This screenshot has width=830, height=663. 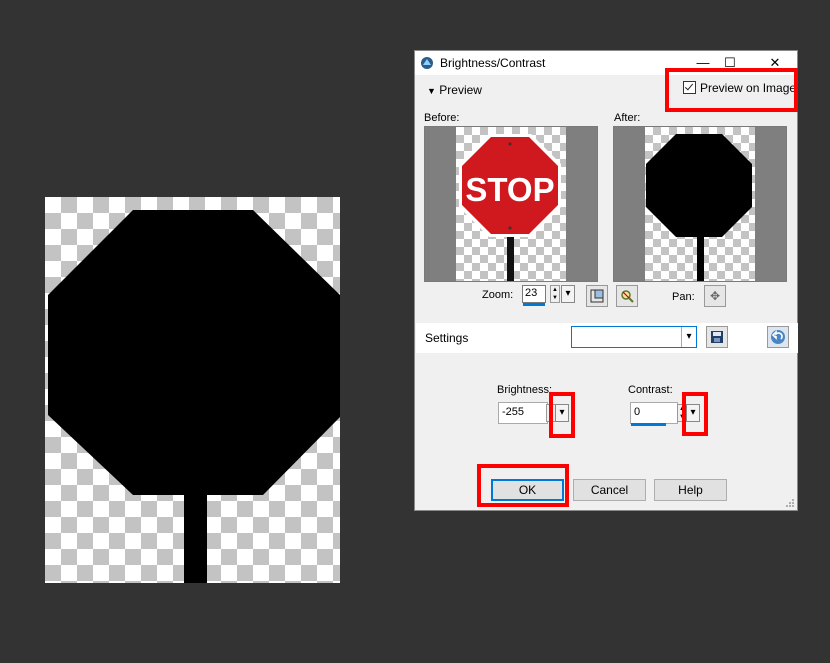 What do you see at coordinates (627, 118) in the screenshot?
I see `after-label: After:` at bounding box center [627, 118].